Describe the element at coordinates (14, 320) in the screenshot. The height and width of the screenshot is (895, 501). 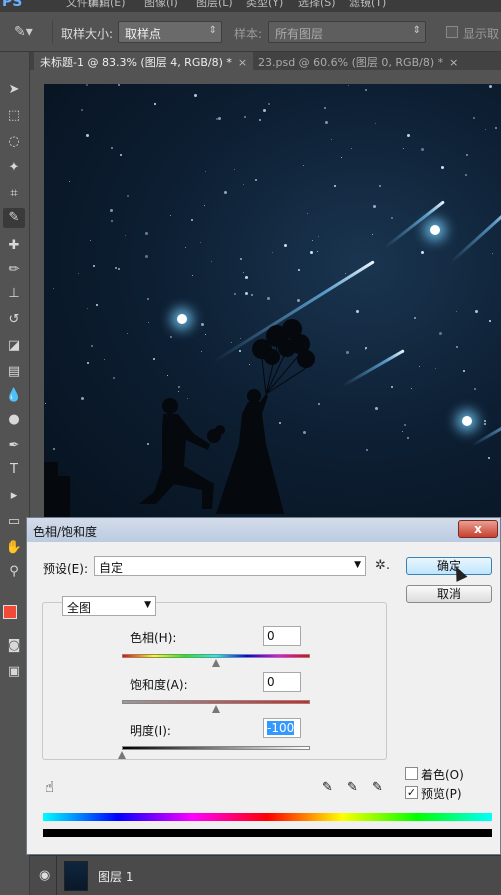
I see `history-brush-tool-icon: ↺` at that location.